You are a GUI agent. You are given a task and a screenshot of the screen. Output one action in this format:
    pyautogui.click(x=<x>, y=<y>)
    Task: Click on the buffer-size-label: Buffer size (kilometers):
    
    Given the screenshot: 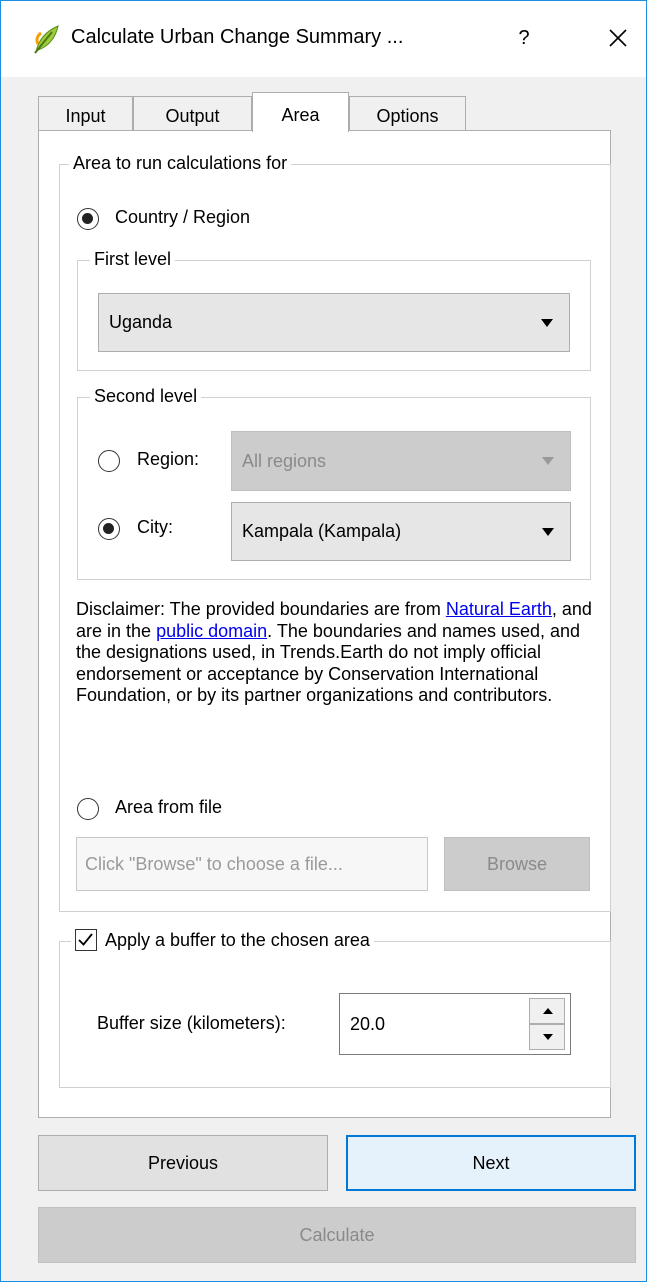 What is the action you would take?
    pyautogui.click(x=191, y=1023)
    